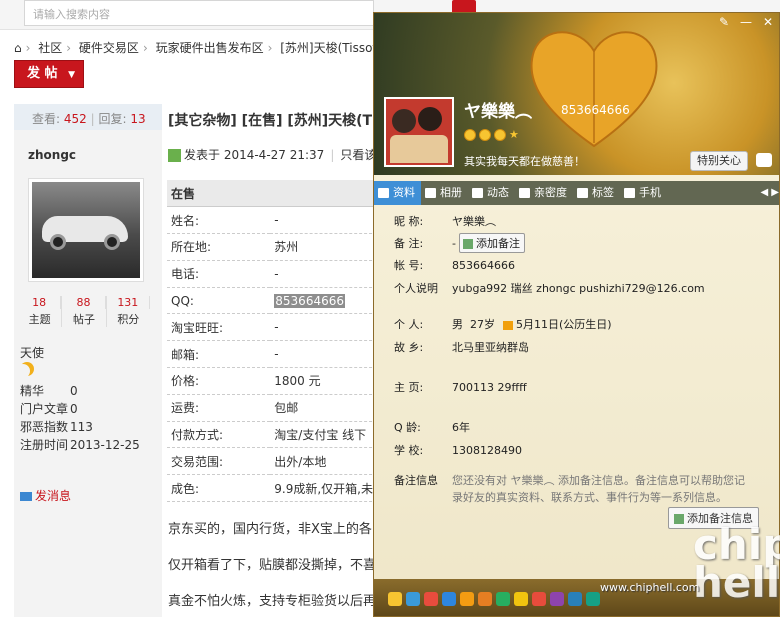 The image size is (780, 620). What do you see at coordinates (544, 193) in the screenshot?
I see `tab-intimacy: 亲密度` at bounding box center [544, 193].